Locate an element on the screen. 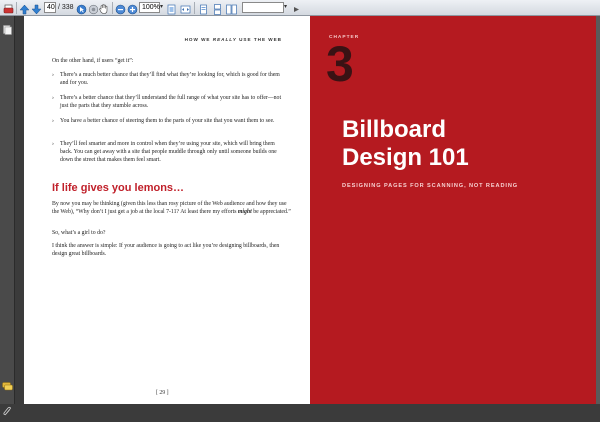 This screenshot has height=422, width=600. fit-page-icon is located at coordinates (171, 8).